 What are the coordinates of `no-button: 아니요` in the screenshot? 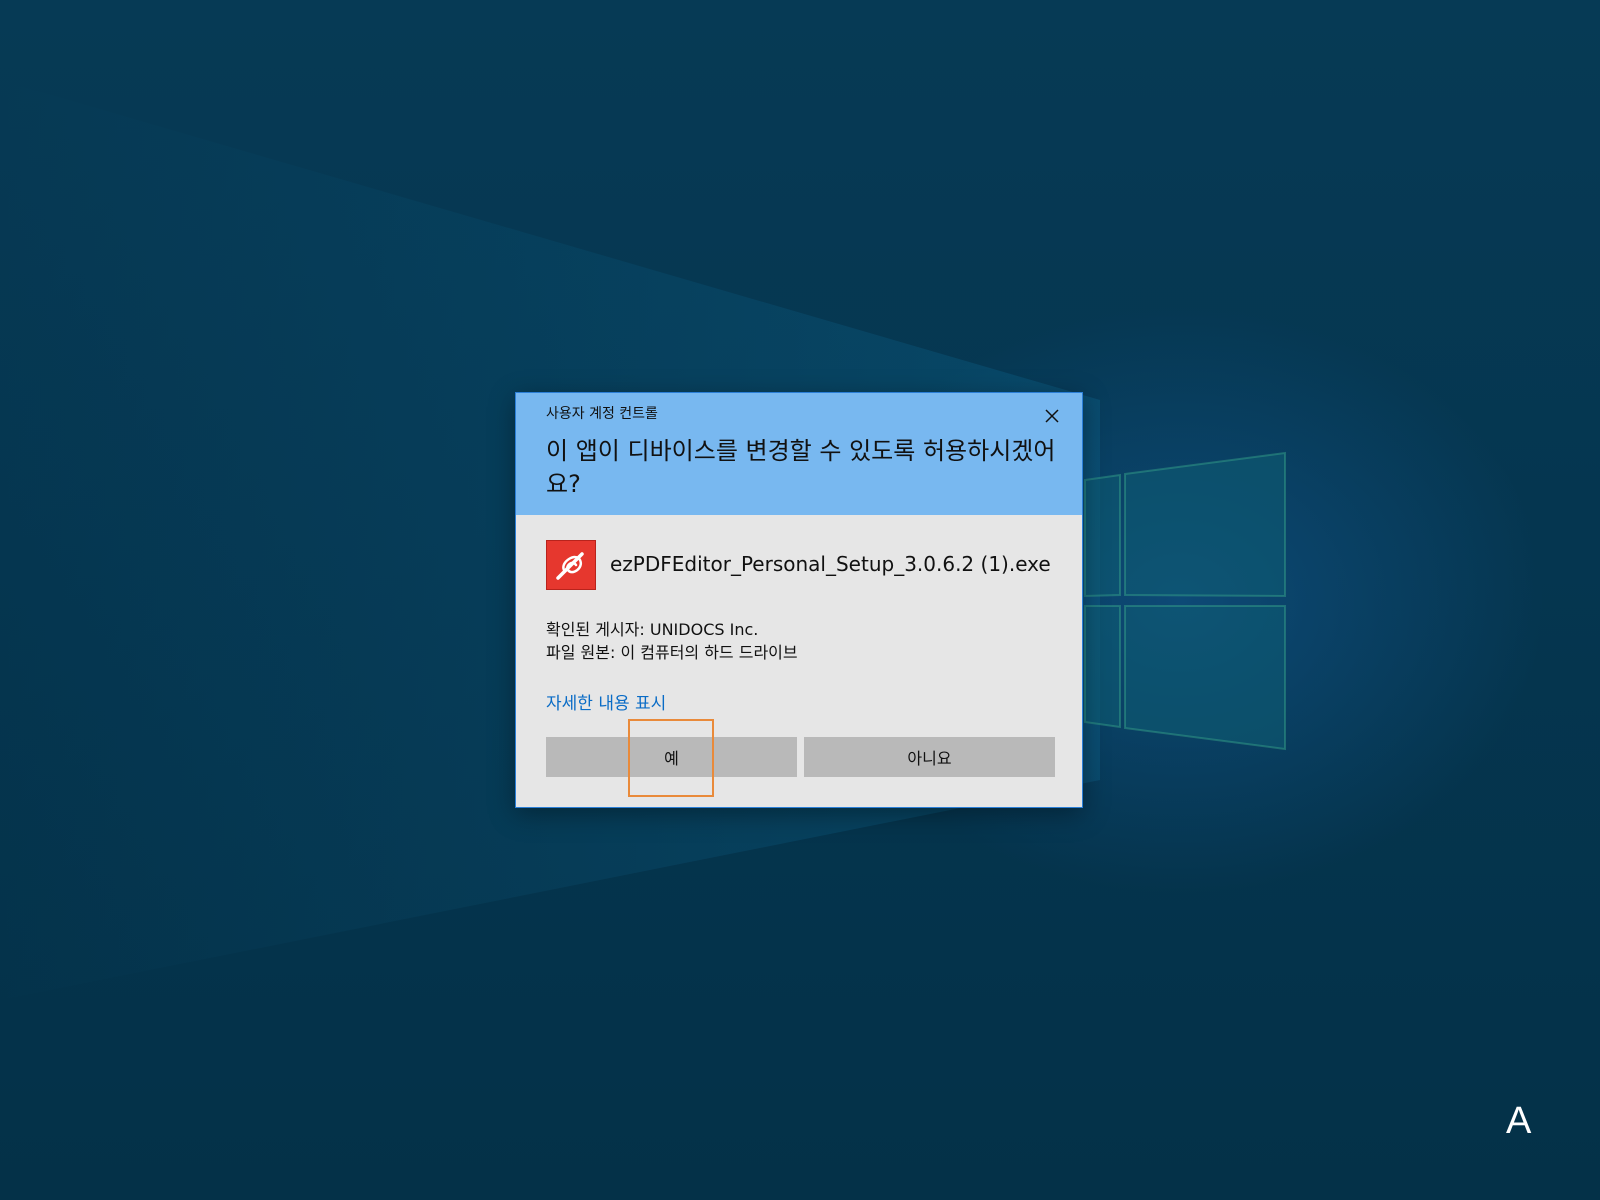 It's located at (929, 757).